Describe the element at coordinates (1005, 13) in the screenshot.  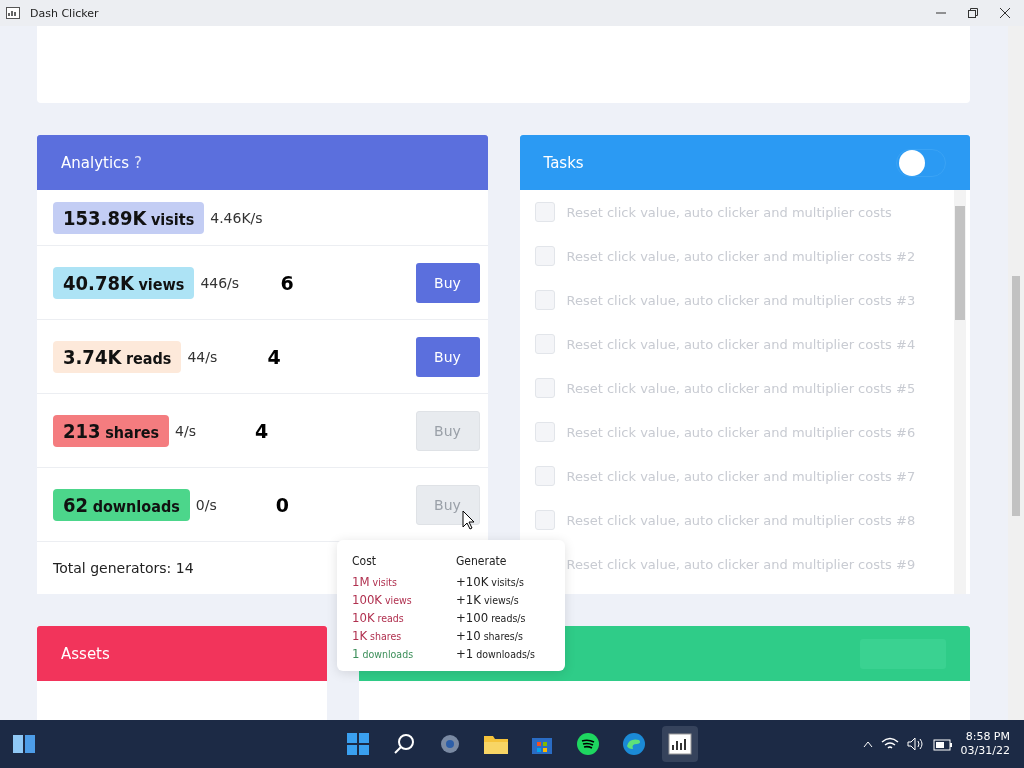
I see `close-icon` at that location.